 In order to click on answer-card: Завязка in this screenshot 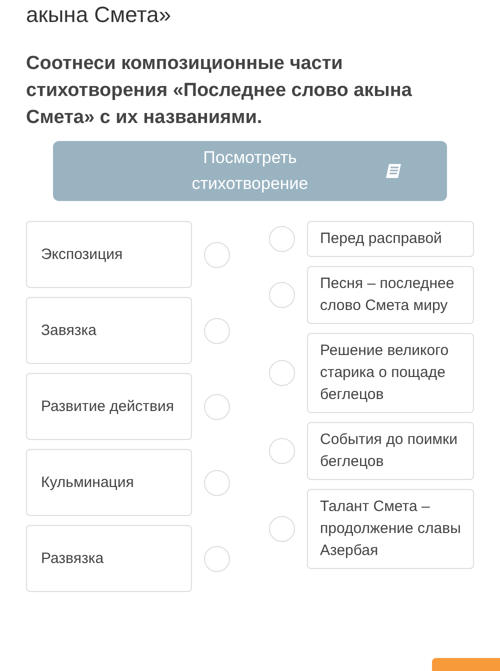, I will do `click(109, 330)`.